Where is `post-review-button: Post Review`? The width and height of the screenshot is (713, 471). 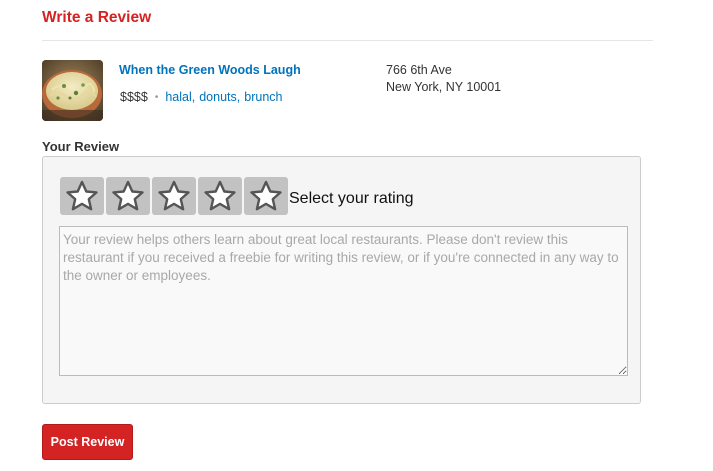
post-review-button: Post Review is located at coordinates (87, 442).